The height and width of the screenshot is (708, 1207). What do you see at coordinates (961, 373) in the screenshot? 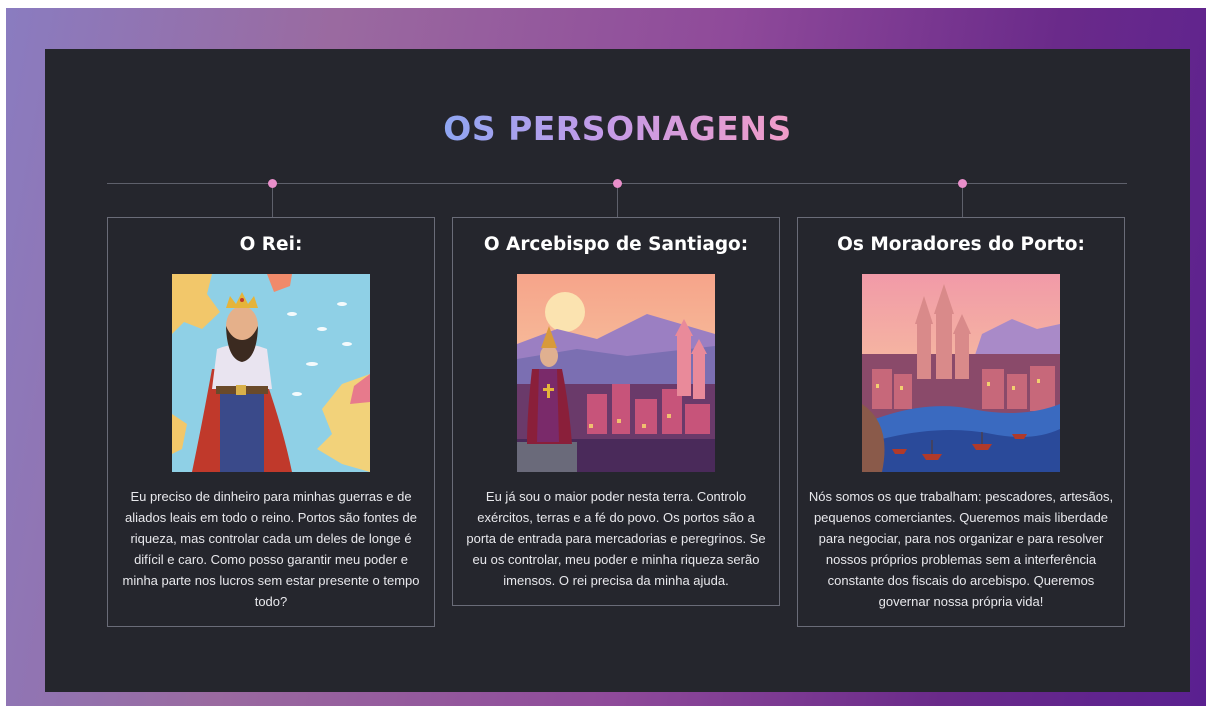
I see `port-town-illustration` at bounding box center [961, 373].